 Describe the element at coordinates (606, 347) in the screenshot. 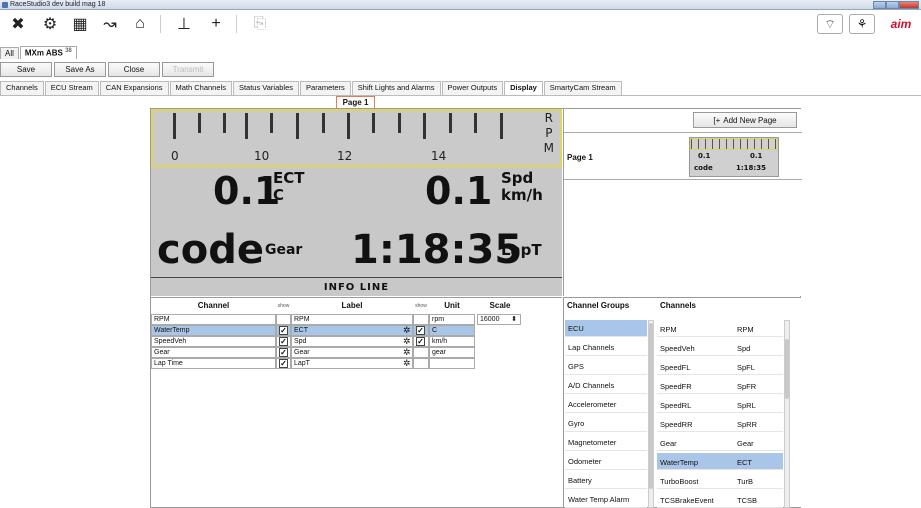

I see `group-item-lap: Lap Channels` at that location.